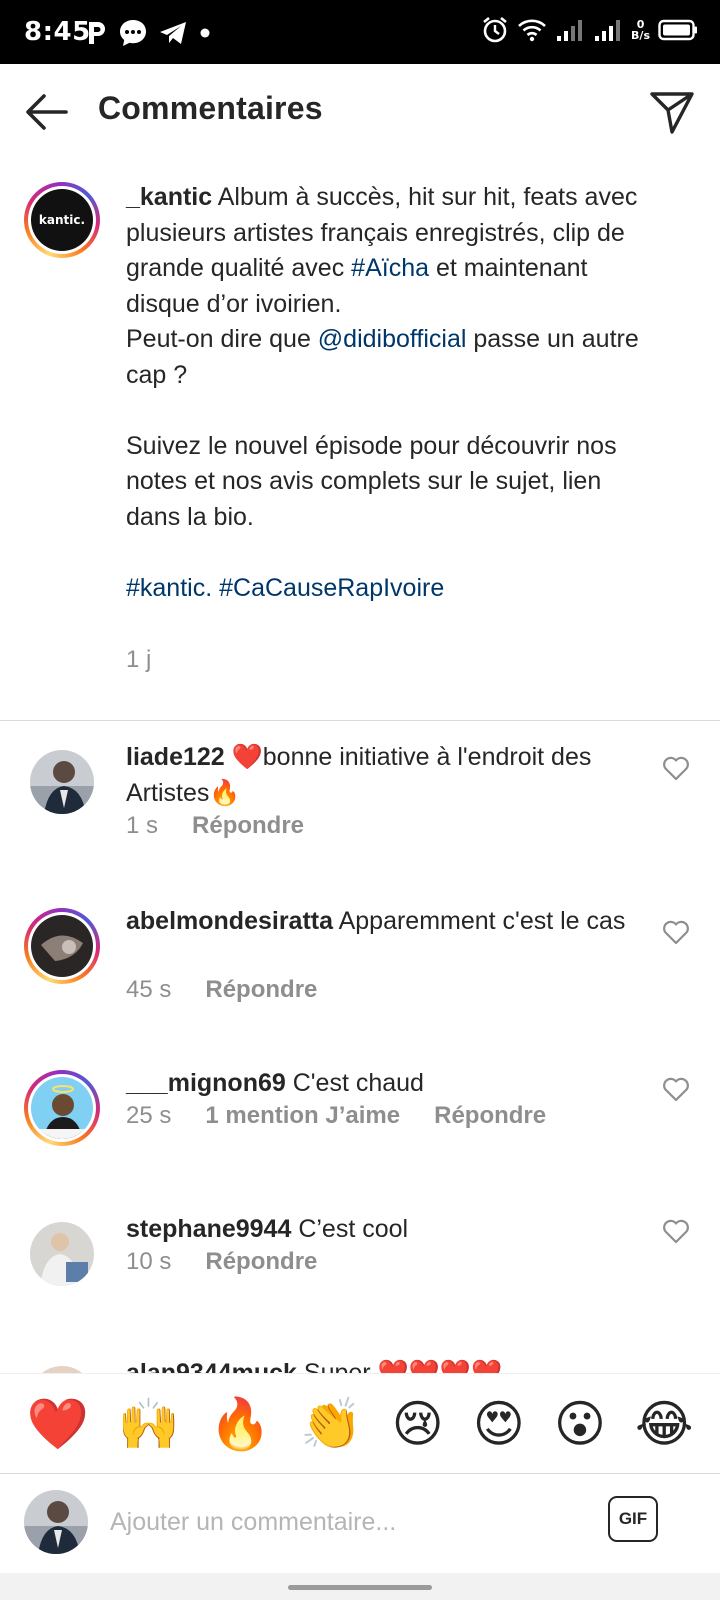 The width and height of the screenshot is (720, 1600). I want to click on comment-composer: GIF, so click(360, 1523).